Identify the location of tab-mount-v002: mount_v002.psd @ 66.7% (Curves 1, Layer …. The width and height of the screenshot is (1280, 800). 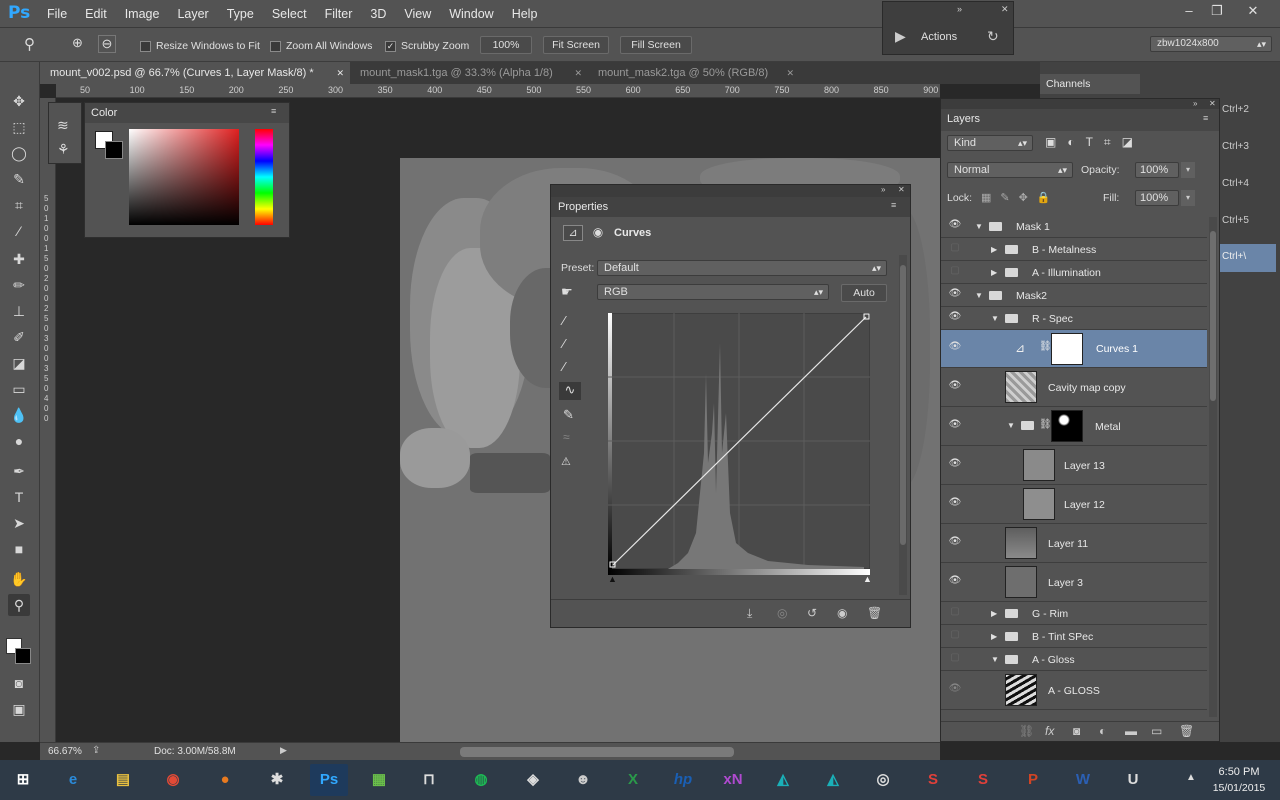
(195, 73).